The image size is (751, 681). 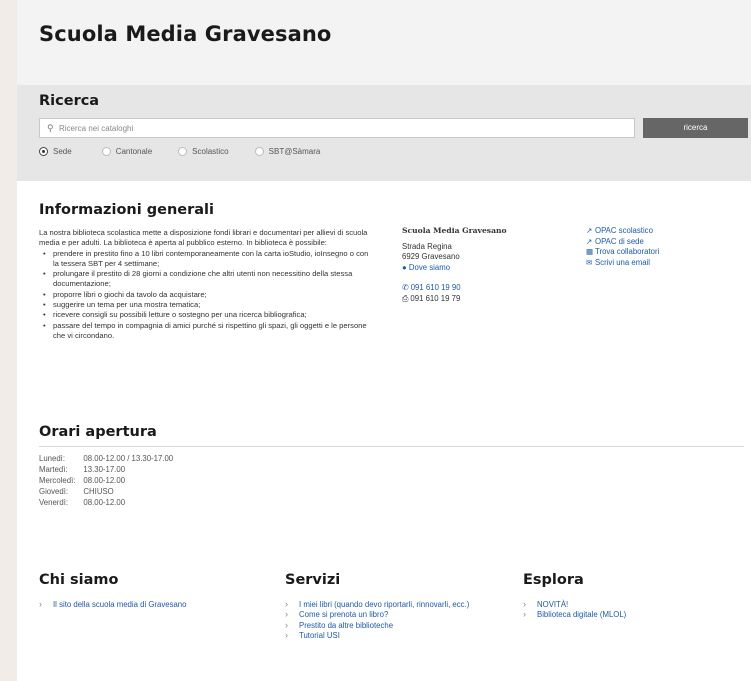 What do you see at coordinates (695, 128) in the screenshot?
I see `search-button: ricerca` at bounding box center [695, 128].